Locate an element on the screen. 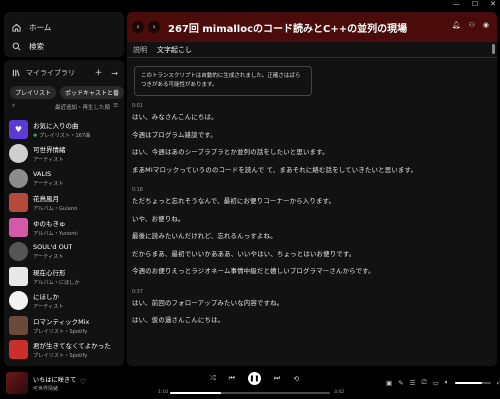 The height and width of the screenshot is (399, 500). volume-icon: 🔈︎ is located at coordinates (447, 382).